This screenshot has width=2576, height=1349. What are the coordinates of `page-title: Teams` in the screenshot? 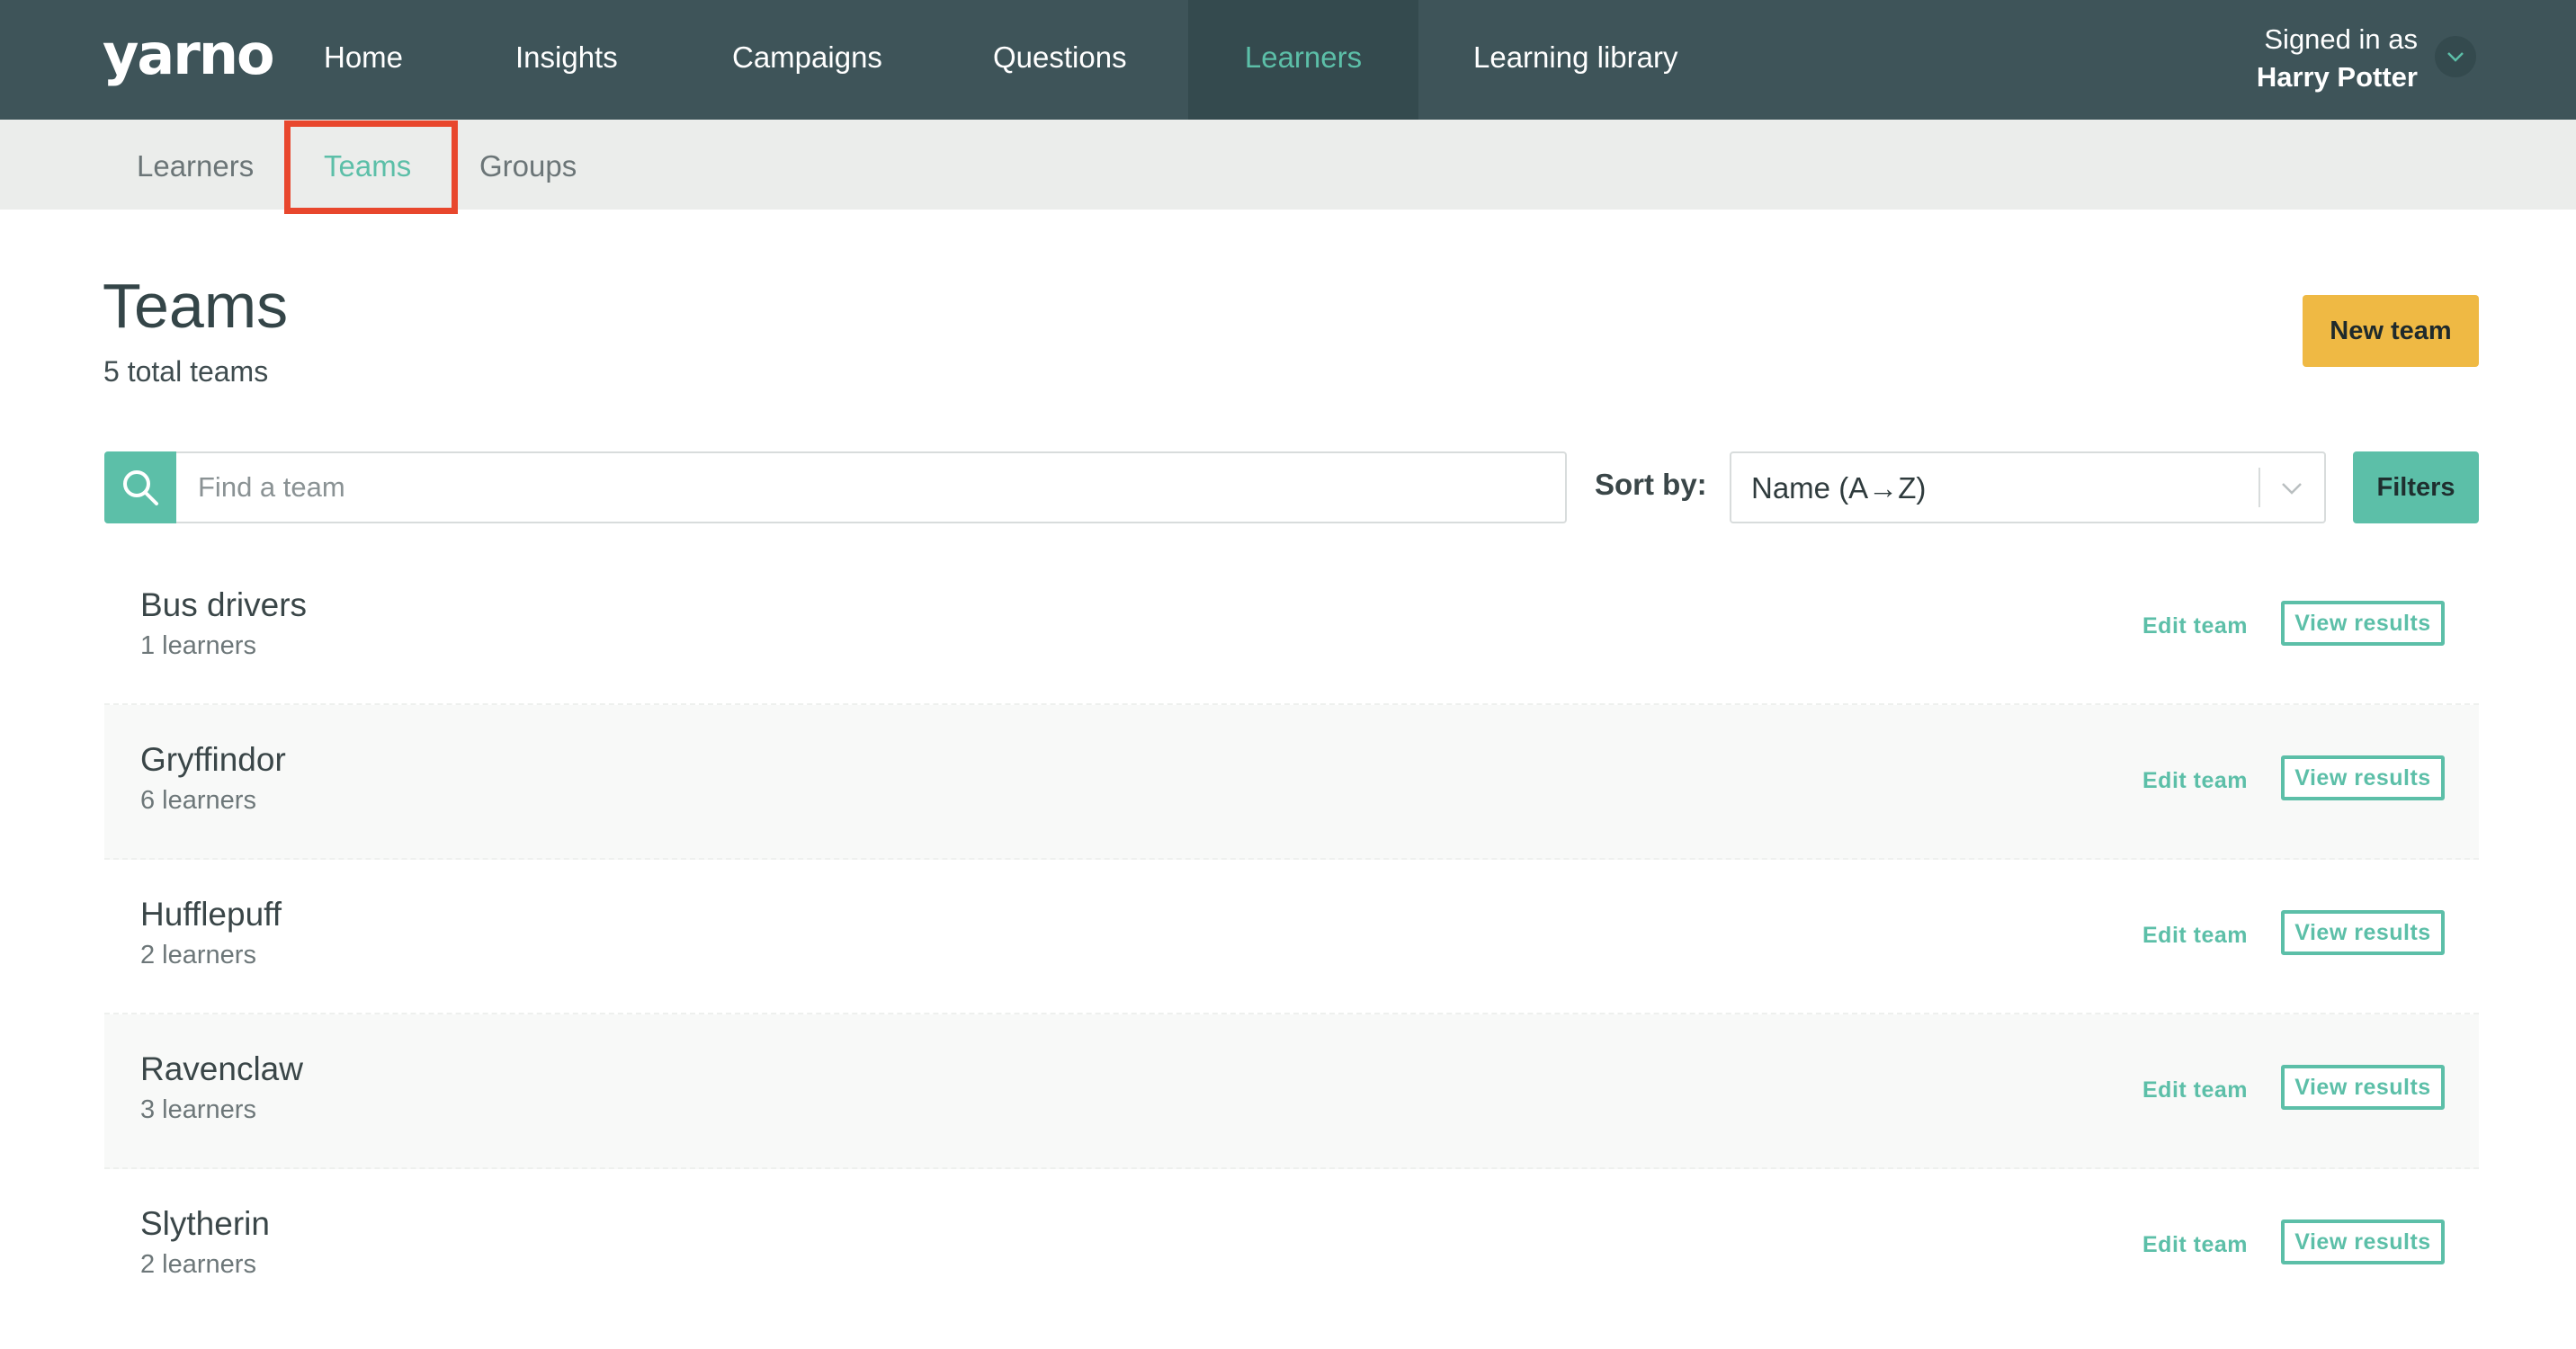 It's located at (196, 306).